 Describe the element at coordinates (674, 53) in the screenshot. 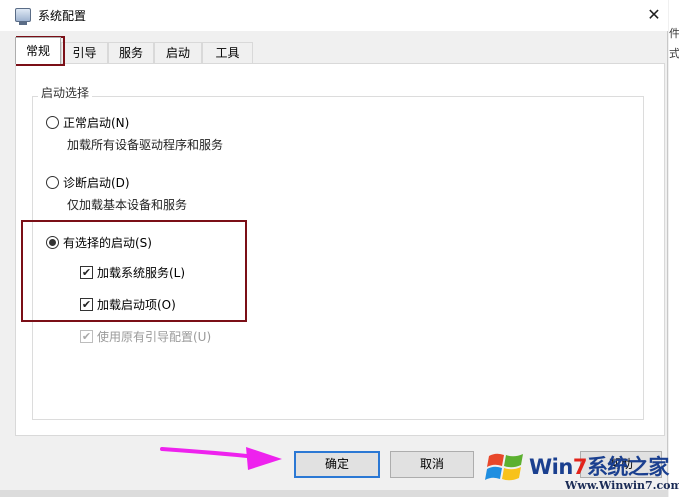

I see `background-text-fragment: 式` at that location.